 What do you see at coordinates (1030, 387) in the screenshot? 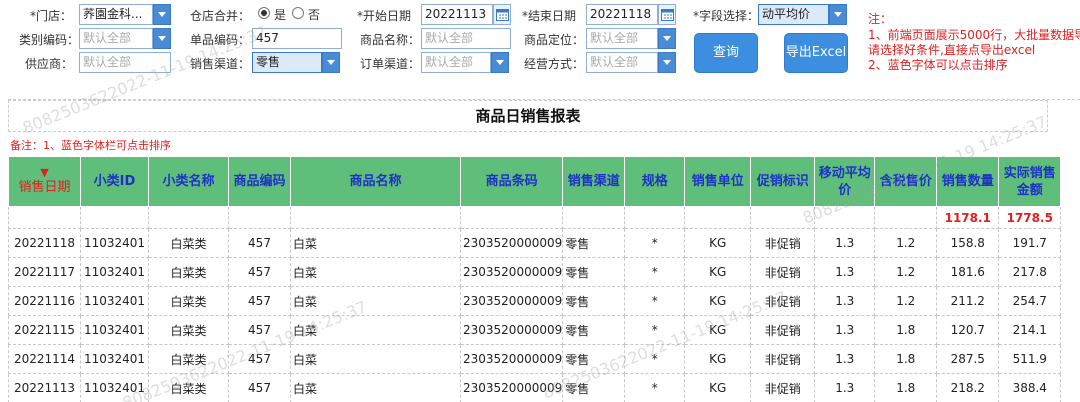
I see `cell-actual-amount: 388.4` at bounding box center [1030, 387].